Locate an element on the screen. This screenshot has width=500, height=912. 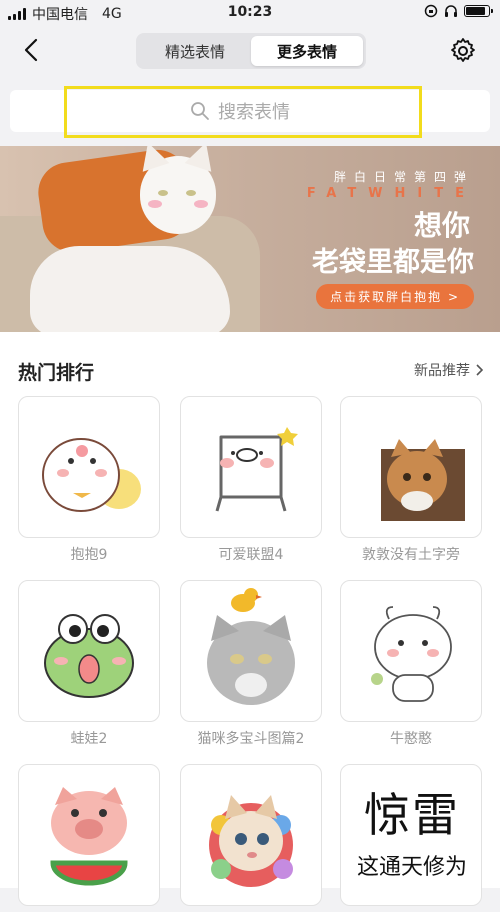
sticker-pack: 敦敦没有土字旁 is located at coordinates (411, 480).